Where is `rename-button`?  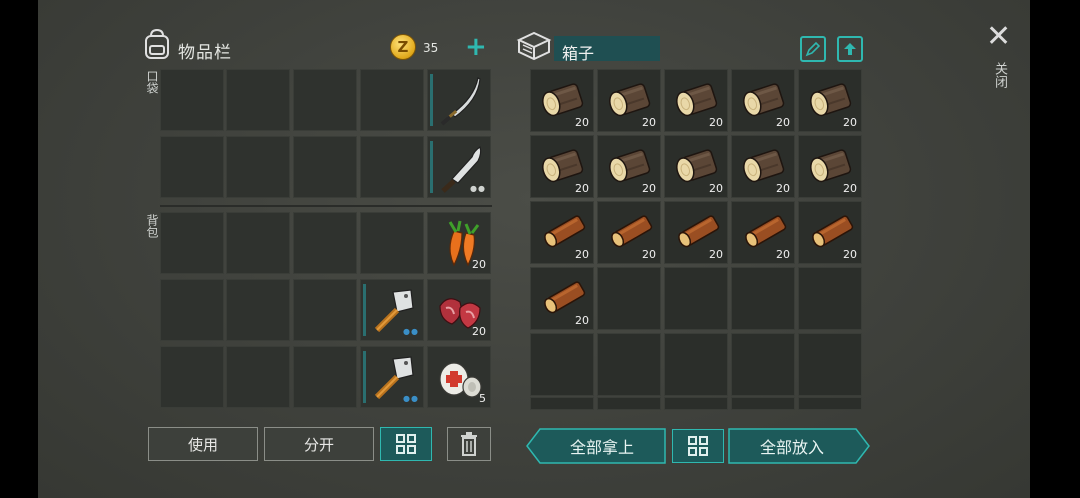
rename-button is located at coordinates (813, 49).